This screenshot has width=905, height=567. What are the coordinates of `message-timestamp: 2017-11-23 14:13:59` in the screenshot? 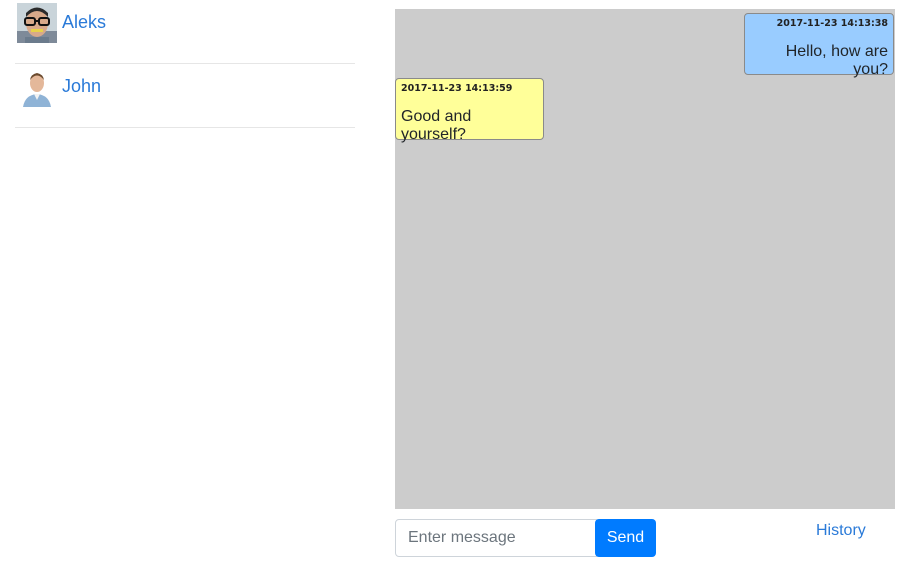 It's located at (457, 88).